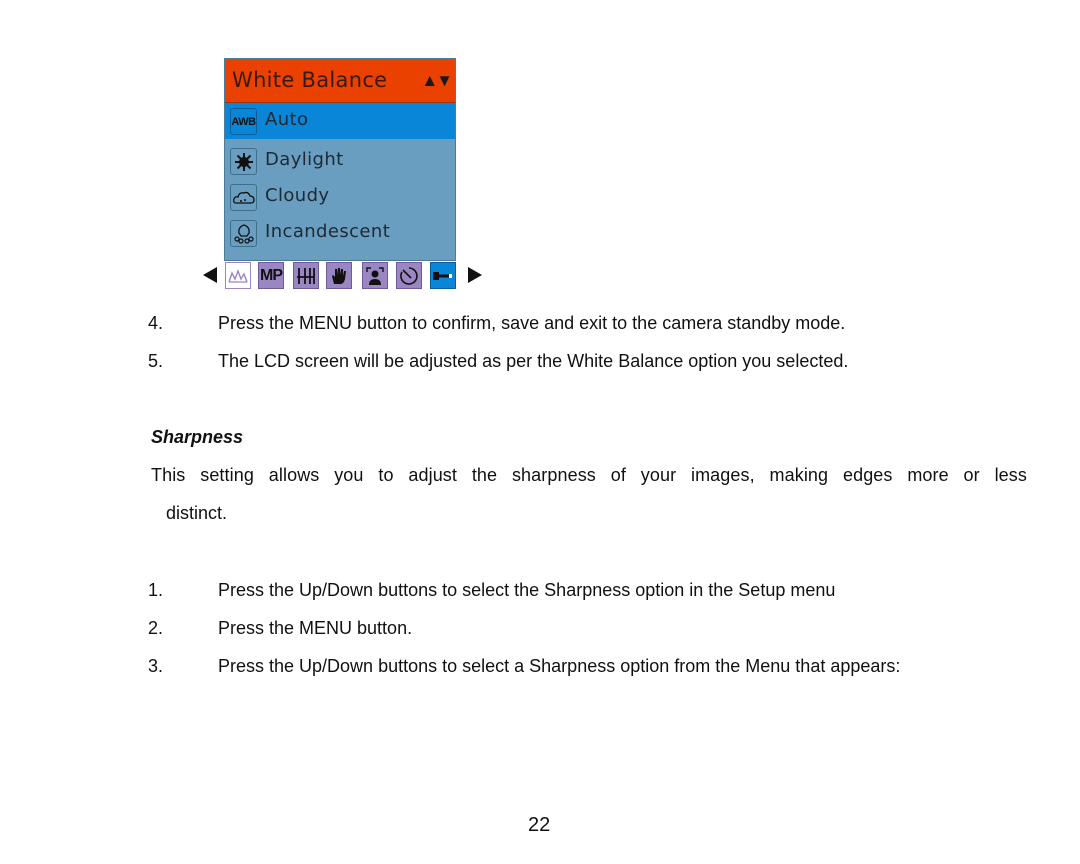 This screenshot has width=1080, height=864. What do you see at coordinates (243, 197) in the screenshot?
I see `cloud-icon` at bounding box center [243, 197].